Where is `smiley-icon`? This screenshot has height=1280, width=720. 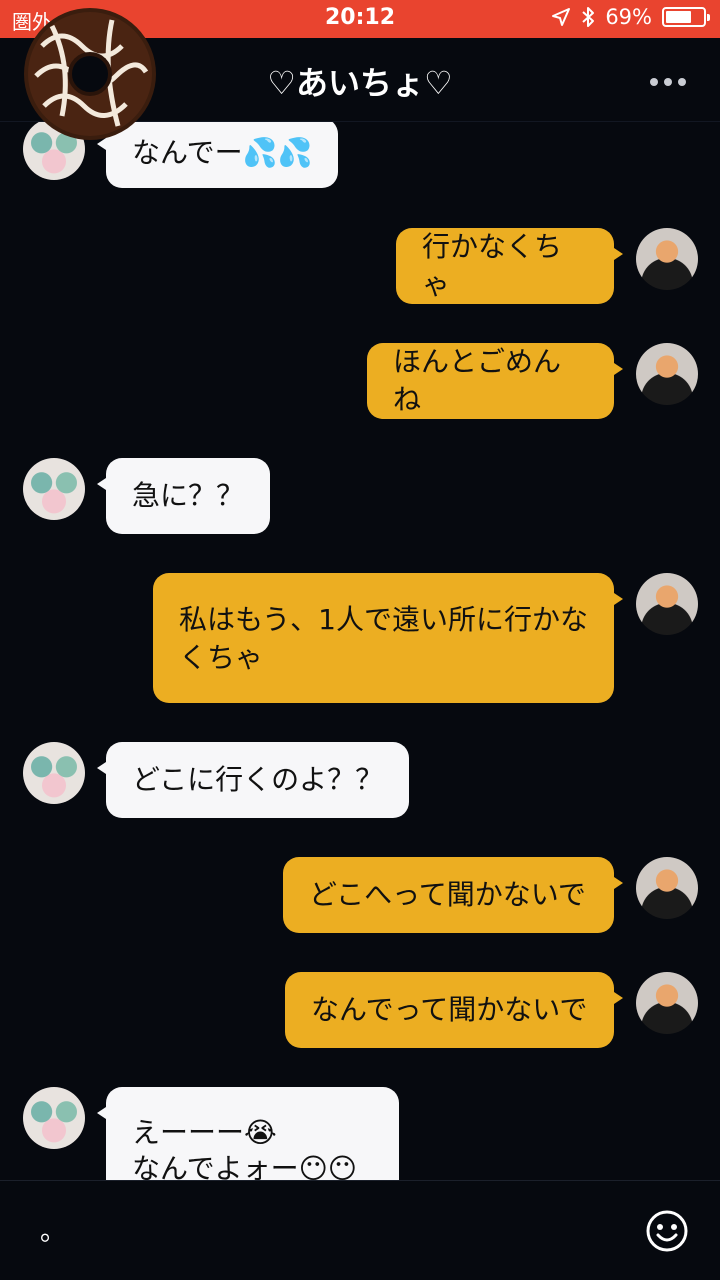 smiley-icon is located at coordinates (667, 1231).